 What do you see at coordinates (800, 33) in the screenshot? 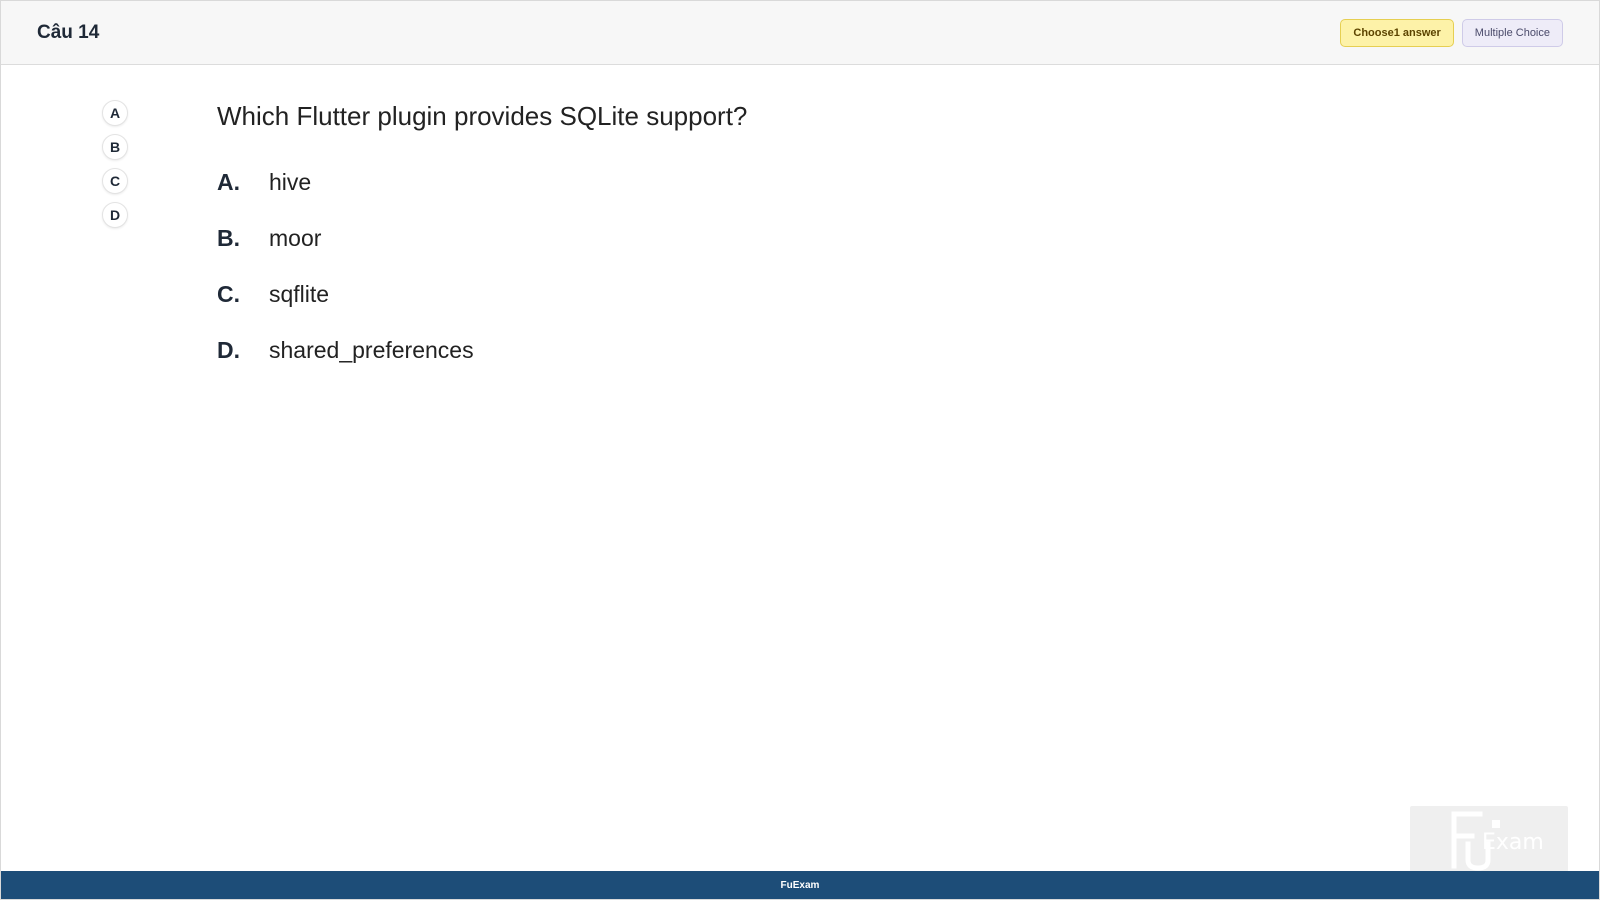
I see `question-header: Câu 14 Choose1 answer Multiple Choice` at bounding box center [800, 33].